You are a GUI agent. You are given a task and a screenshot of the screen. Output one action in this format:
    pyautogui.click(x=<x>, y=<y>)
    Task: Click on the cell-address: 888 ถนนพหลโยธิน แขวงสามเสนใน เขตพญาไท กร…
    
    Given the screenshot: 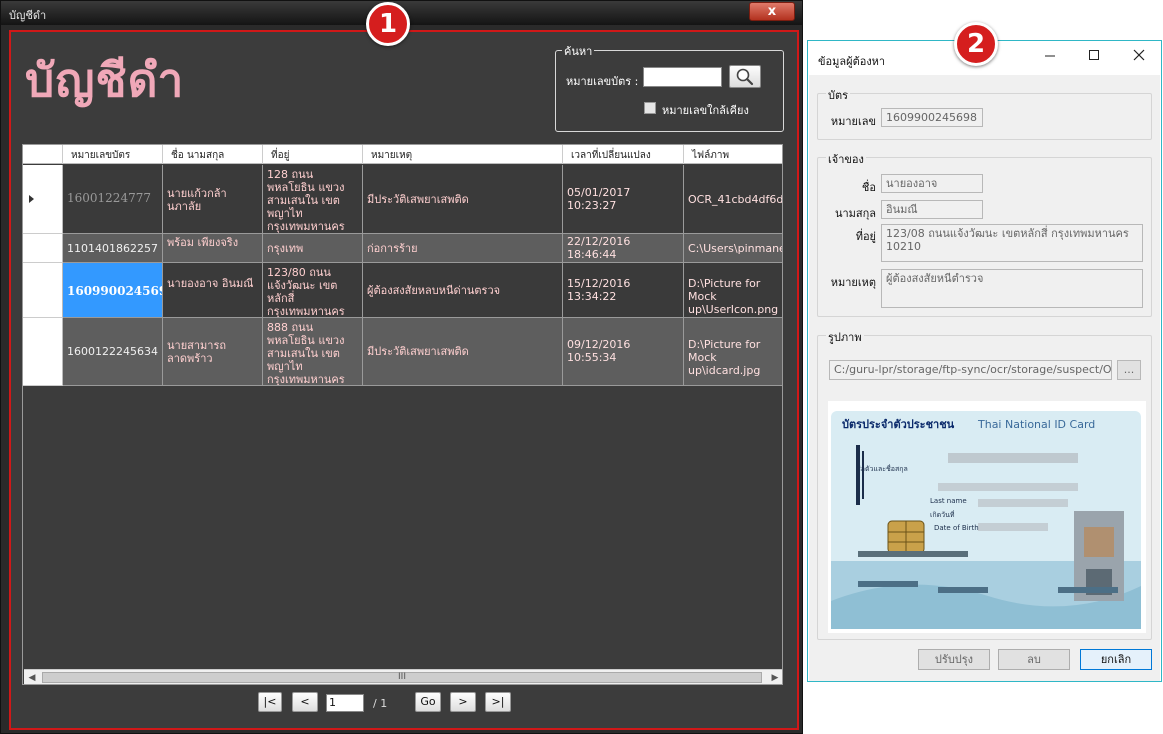 What is the action you would take?
    pyautogui.click(x=313, y=352)
    